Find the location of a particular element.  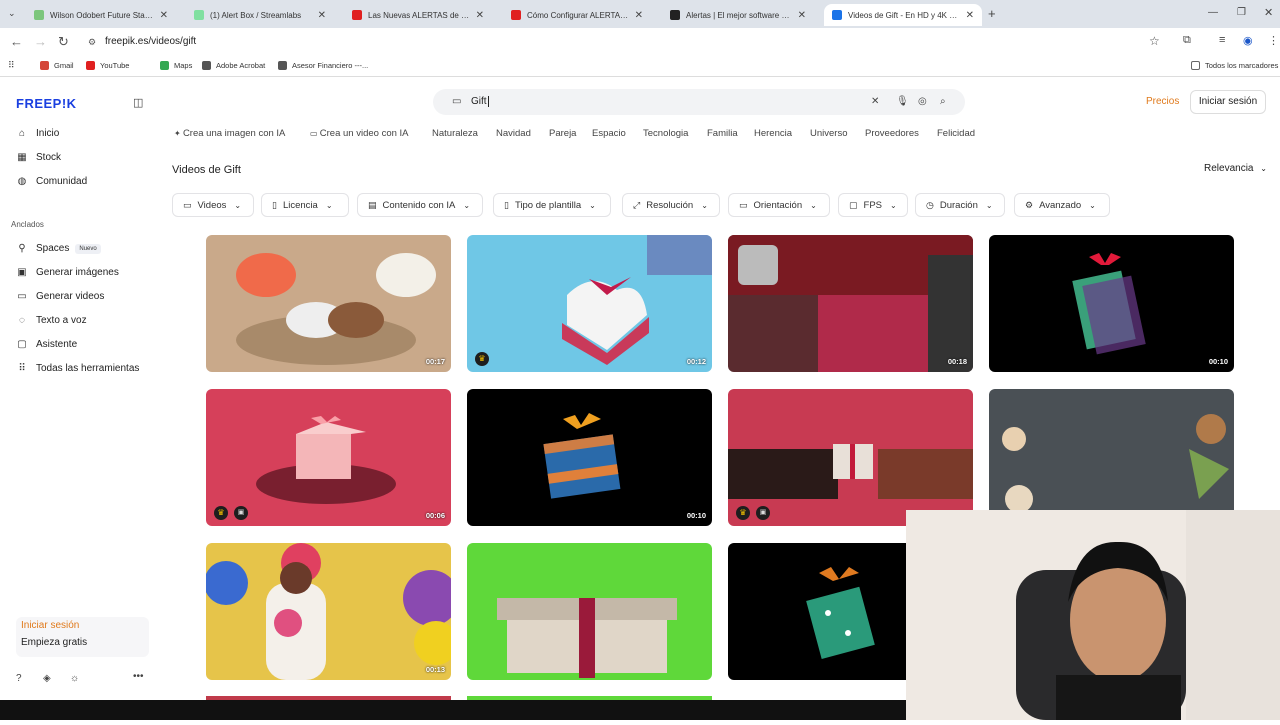

browser-menu-icon: ⋮ is located at coordinates (1273, 40).